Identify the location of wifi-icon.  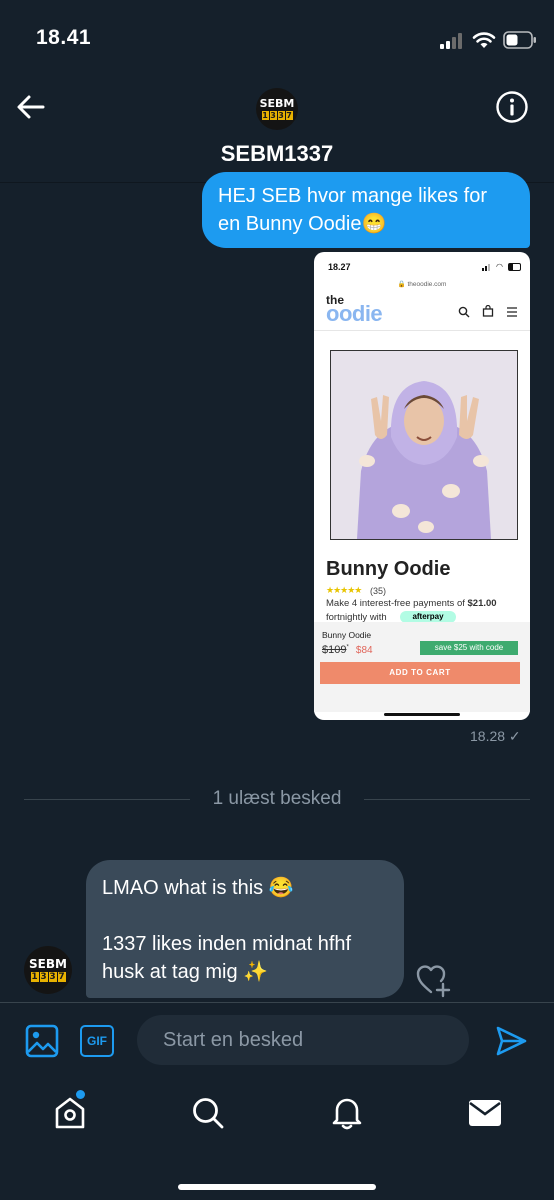
(484, 40).